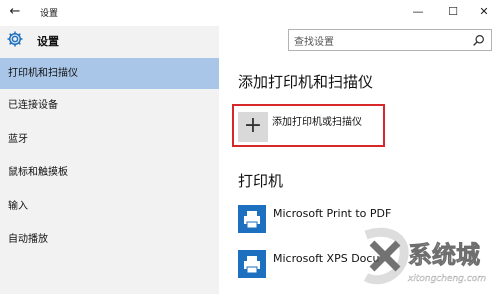  Describe the element at coordinates (18, 139) in the screenshot. I see `sidebar-item-label: 蓝牙` at that location.